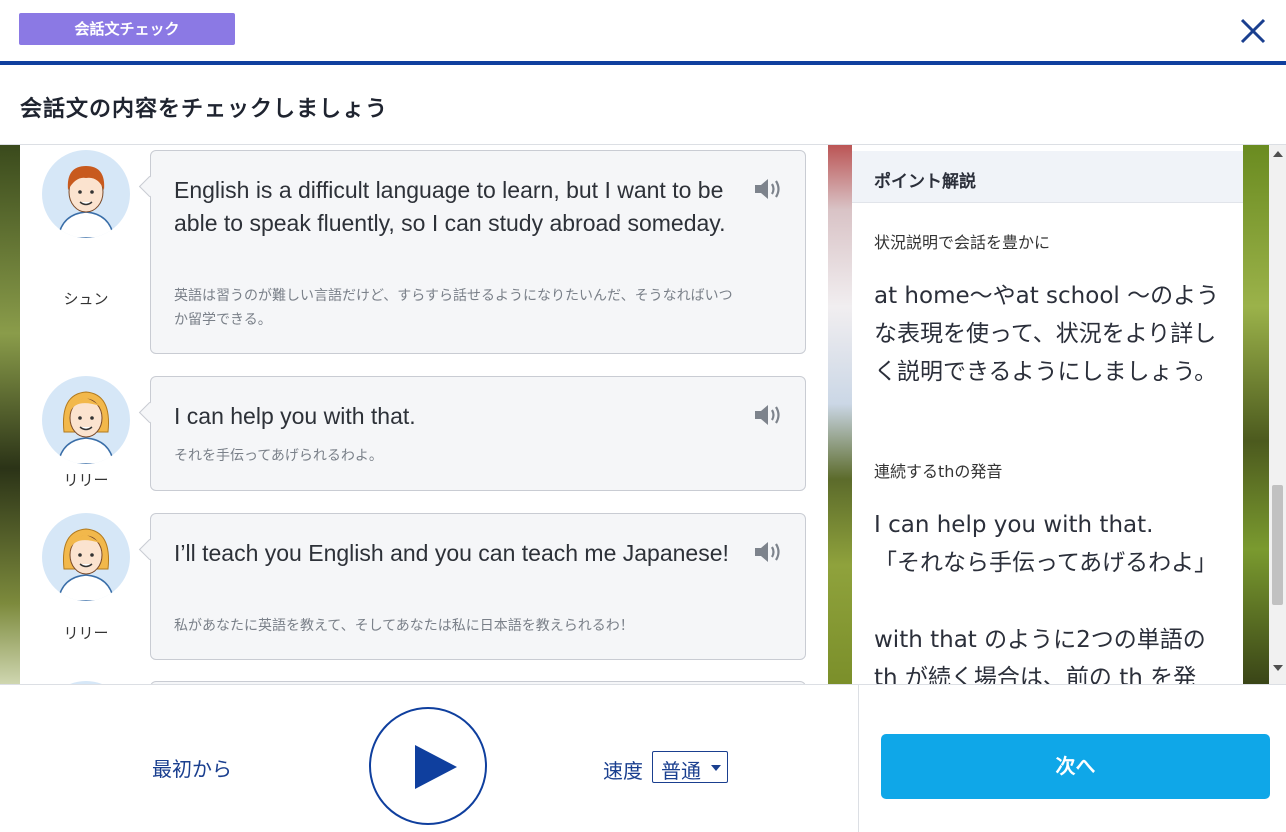 This screenshot has height=832, width=1286. I want to click on scroll-thumb, so click(1277, 545).